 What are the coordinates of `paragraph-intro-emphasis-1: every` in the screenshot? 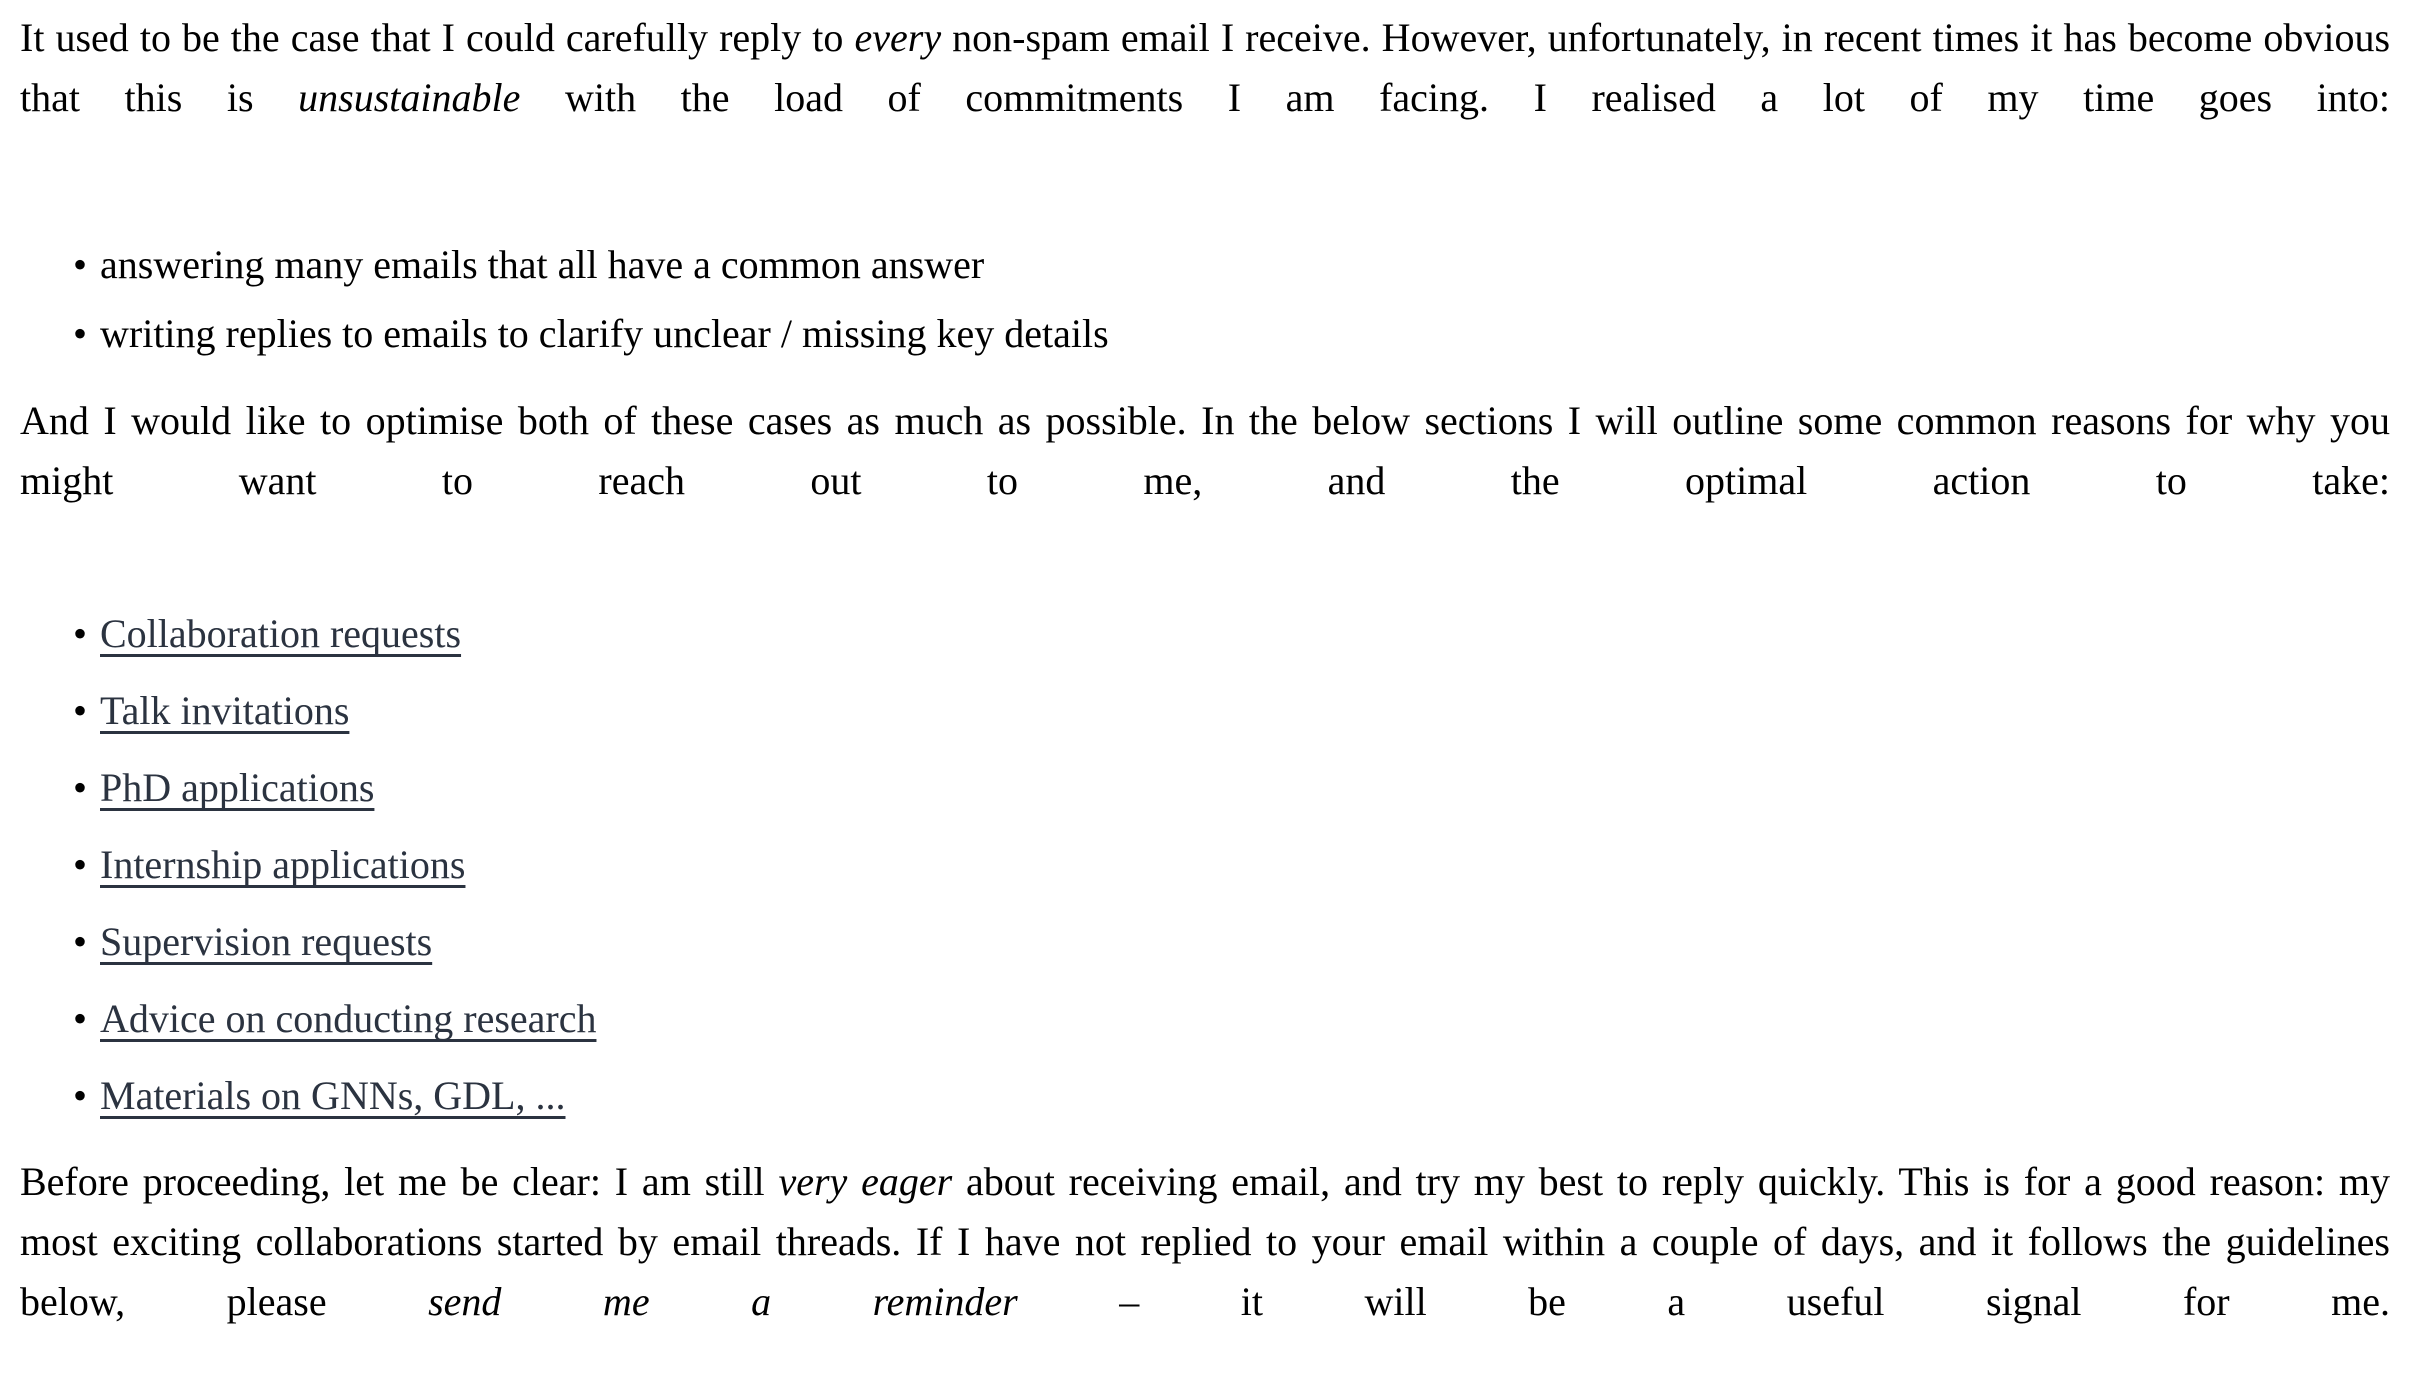 It's located at (898, 37).